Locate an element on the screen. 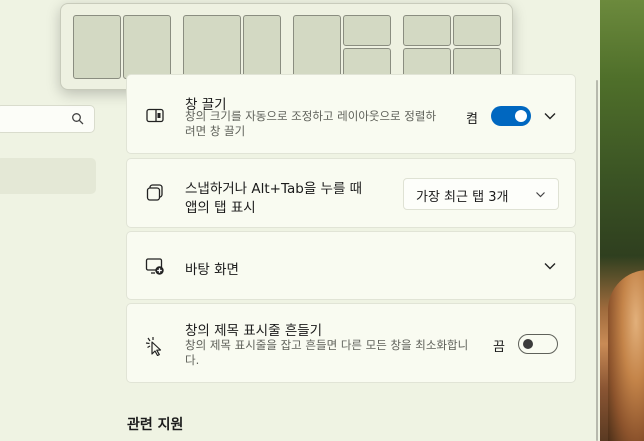 The image size is (644, 441). snap-zone-1-left is located at coordinates (97, 47).